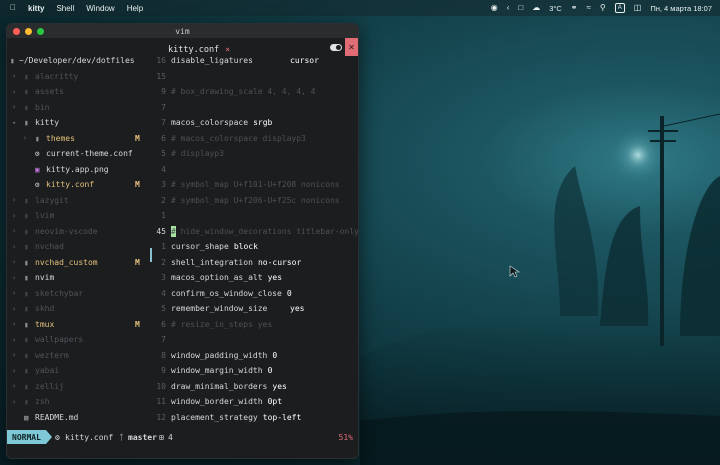 This screenshot has width=720, height=465. Describe the element at coordinates (79, 77) in the screenshot. I see `tree-item: › ▮ alacritty` at that location.